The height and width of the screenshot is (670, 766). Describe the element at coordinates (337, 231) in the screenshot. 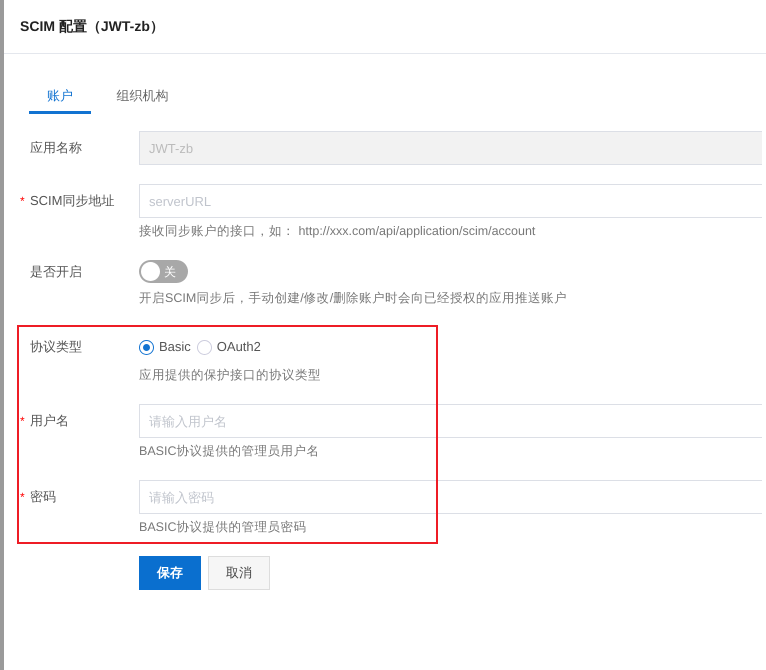

I see `help-text: 接收同步账户的接口，如： http://xxx.com/api/application/scim/account` at that location.